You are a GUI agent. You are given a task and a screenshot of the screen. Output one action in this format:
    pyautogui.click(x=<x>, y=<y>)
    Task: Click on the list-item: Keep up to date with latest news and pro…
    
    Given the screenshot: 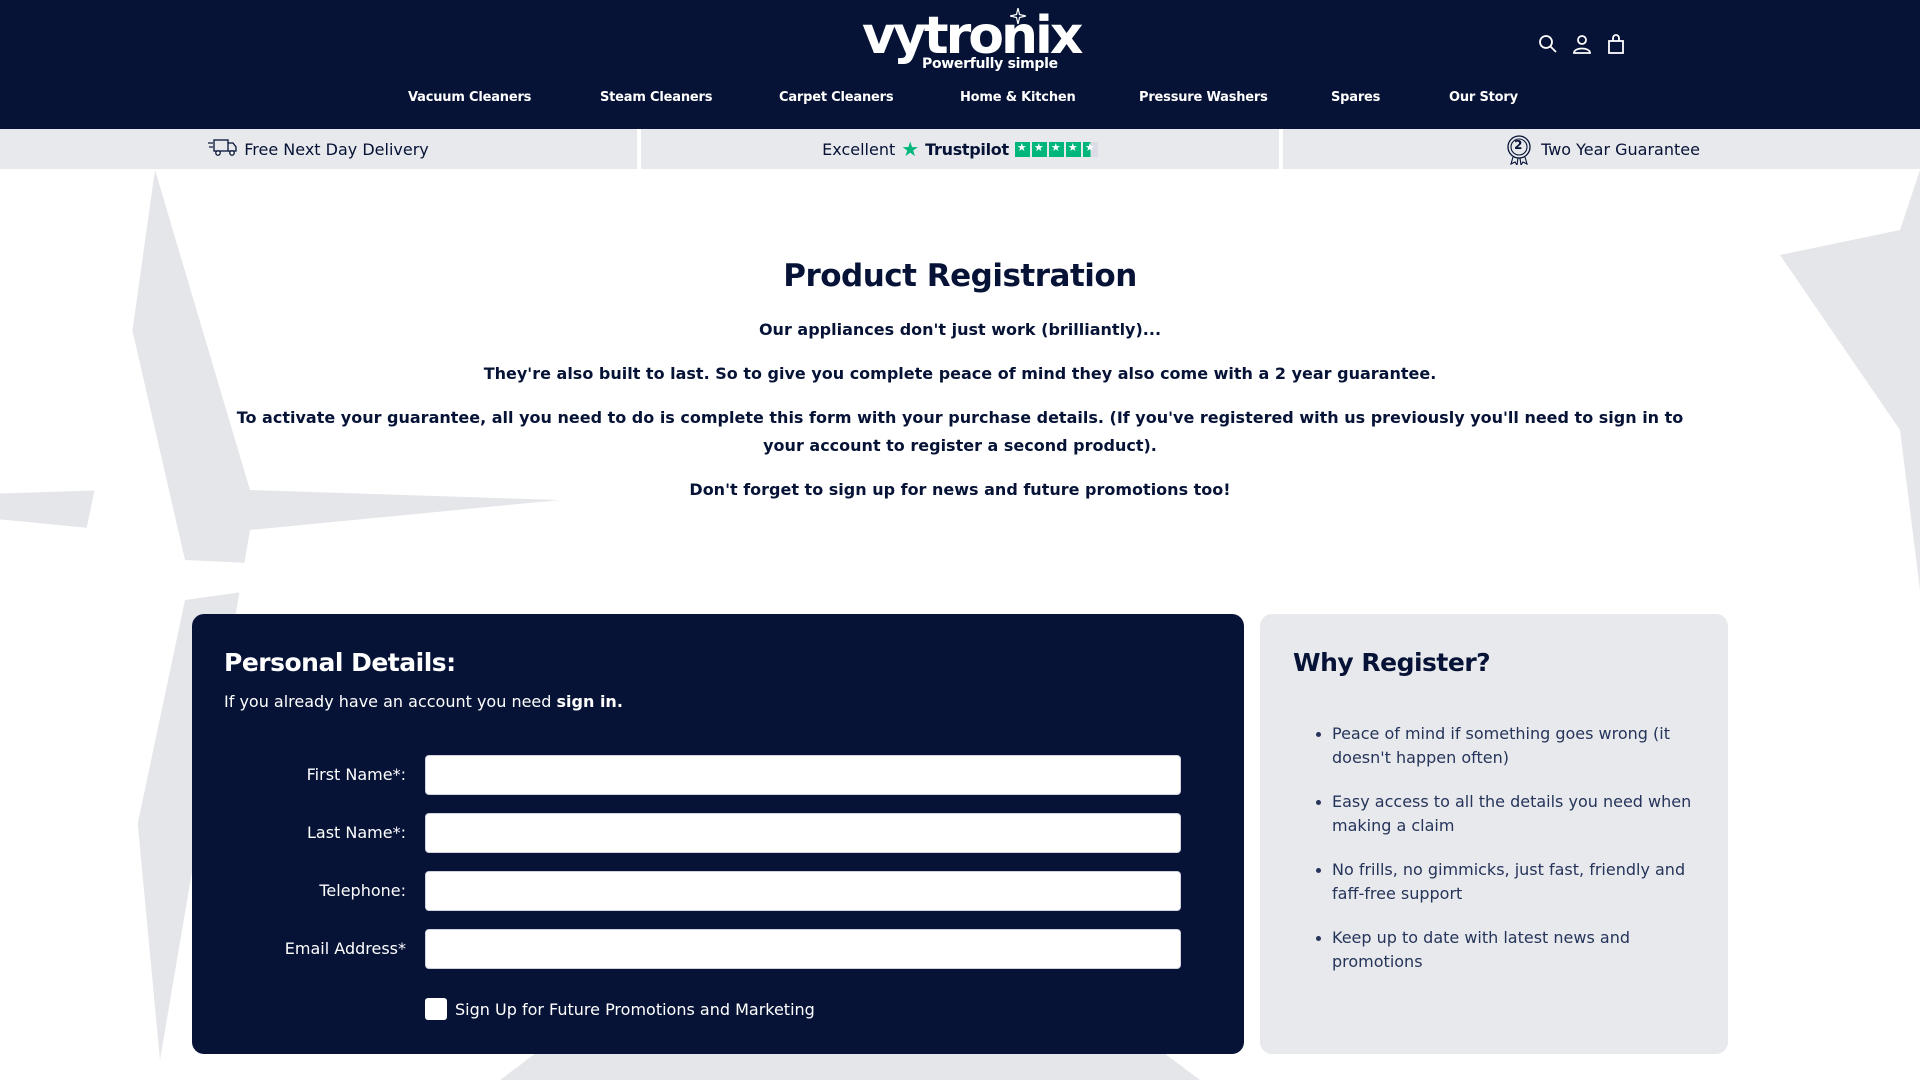 What is the action you would take?
    pyautogui.click(x=1509, y=950)
    